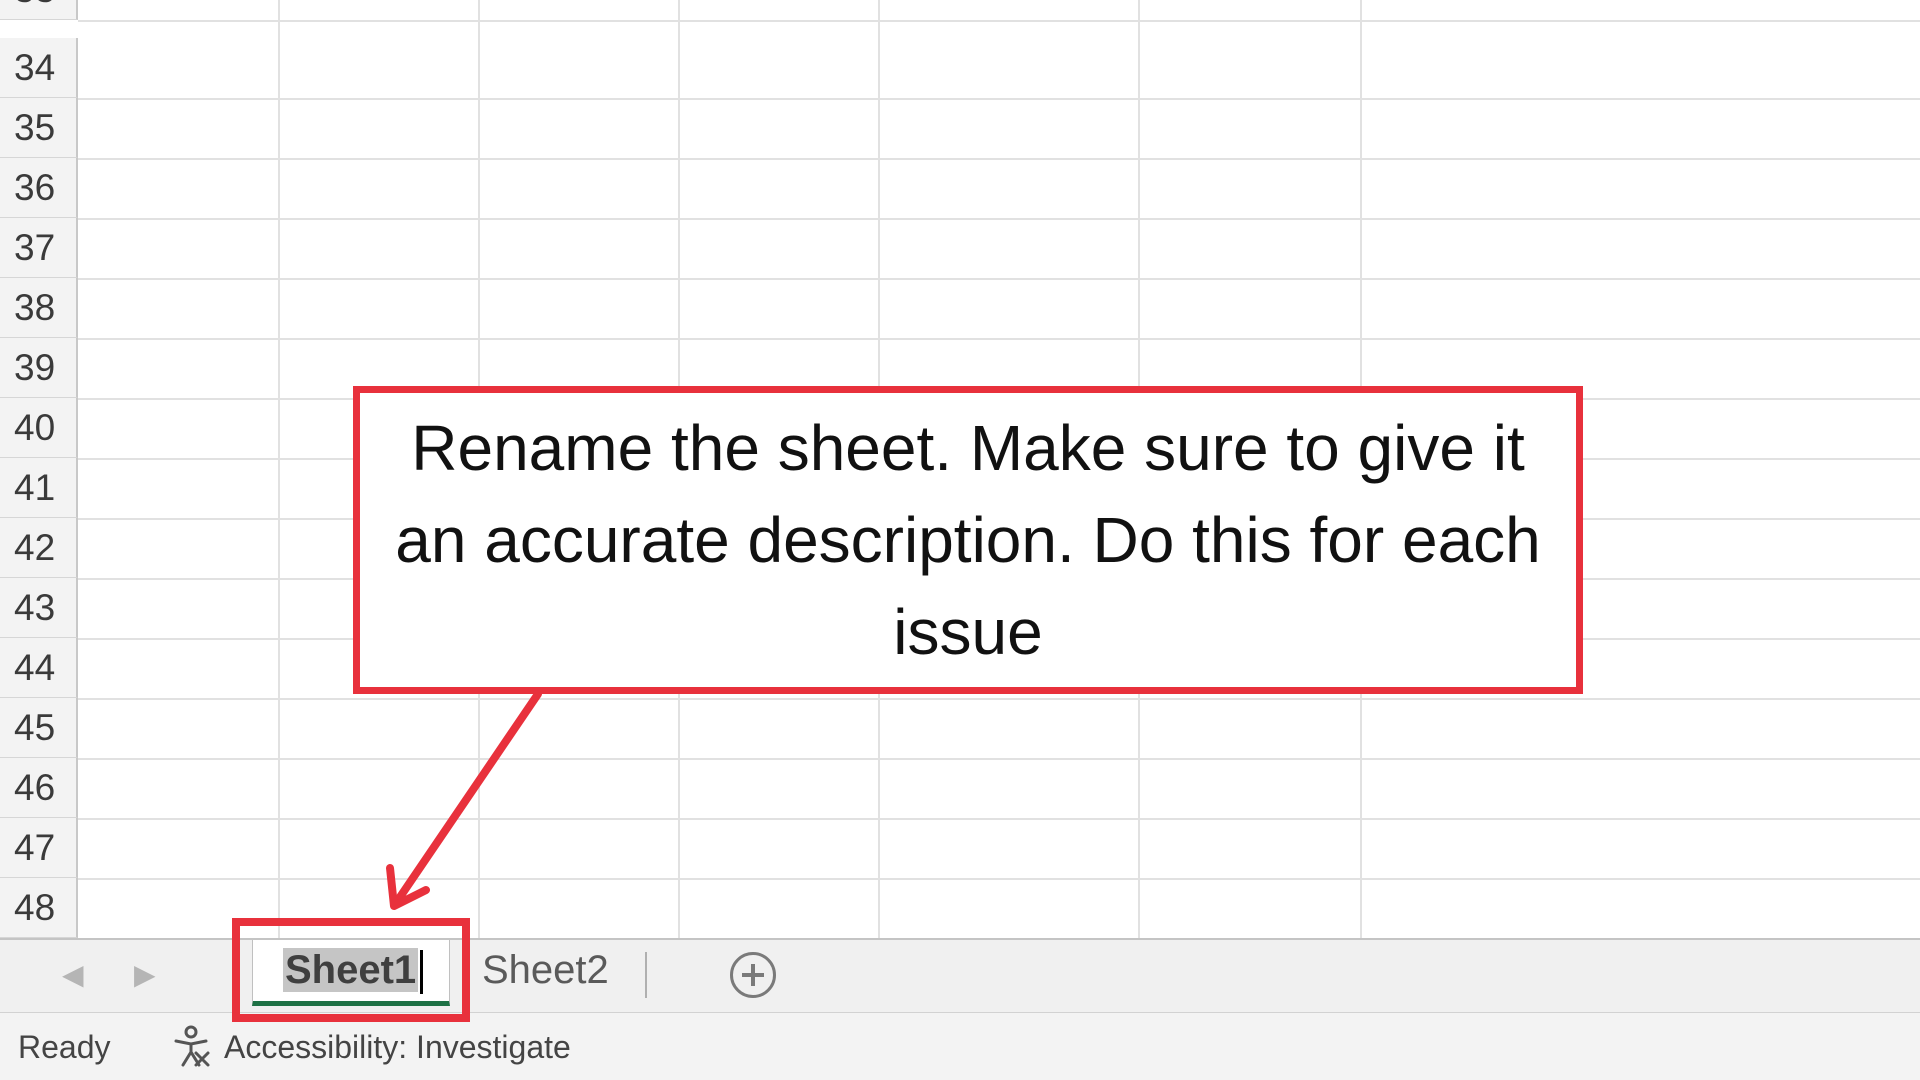  I want to click on status-ready-text: Ready, so click(64, 1047).